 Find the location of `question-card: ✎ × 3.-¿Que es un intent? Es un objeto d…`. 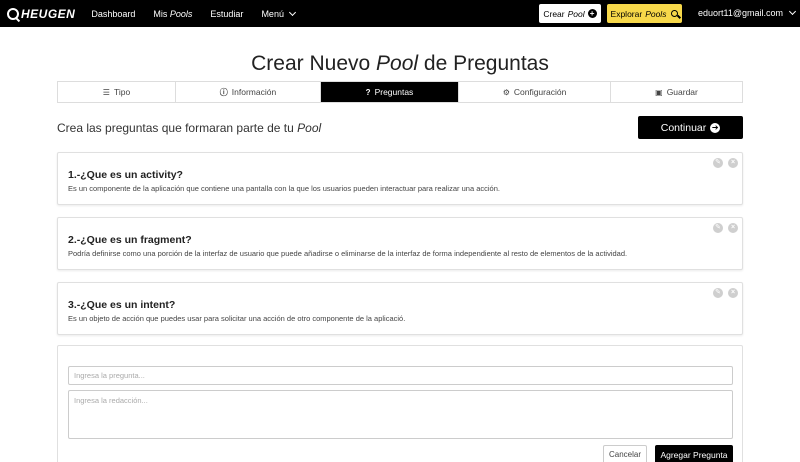

question-card: ✎ × 3.-¿Que es un intent? Es un objeto d… is located at coordinates (400, 308).